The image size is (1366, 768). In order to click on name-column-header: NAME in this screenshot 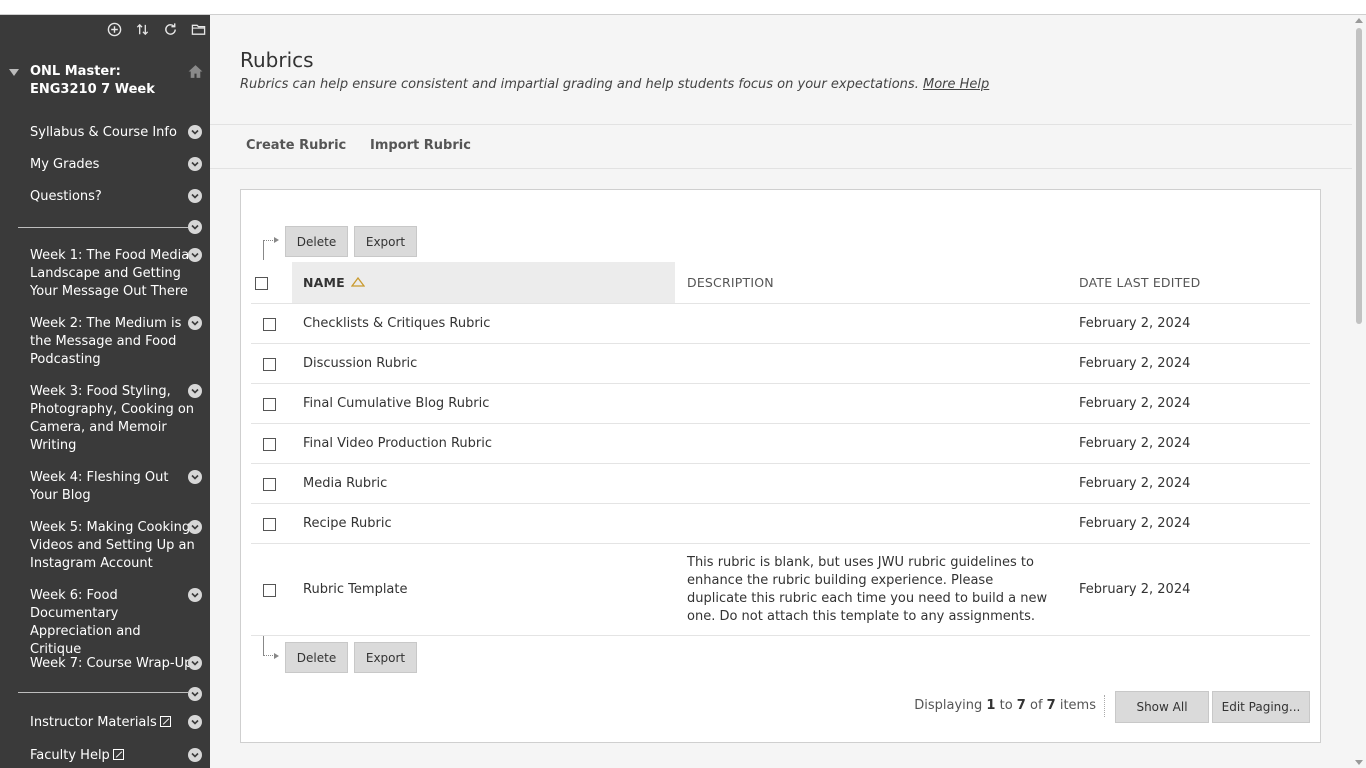, I will do `click(334, 282)`.